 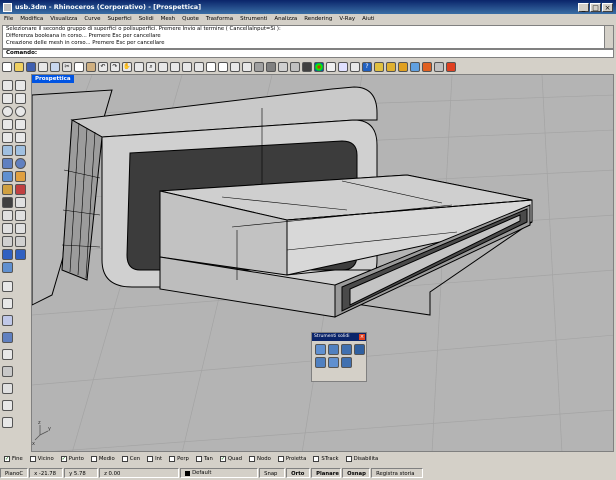 I want to click on close-icon: ×, so click(x=362, y=337).